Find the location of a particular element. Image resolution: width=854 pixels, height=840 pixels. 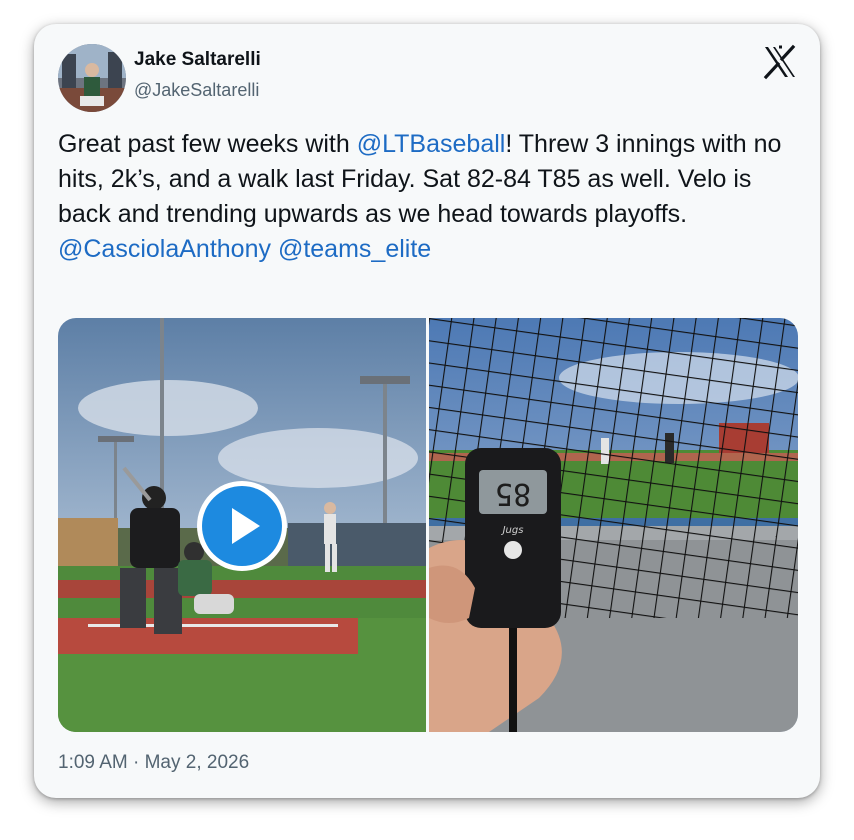

tweet-timestamp: 1:09 AM · May 2, 2026 is located at coordinates (153, 763).